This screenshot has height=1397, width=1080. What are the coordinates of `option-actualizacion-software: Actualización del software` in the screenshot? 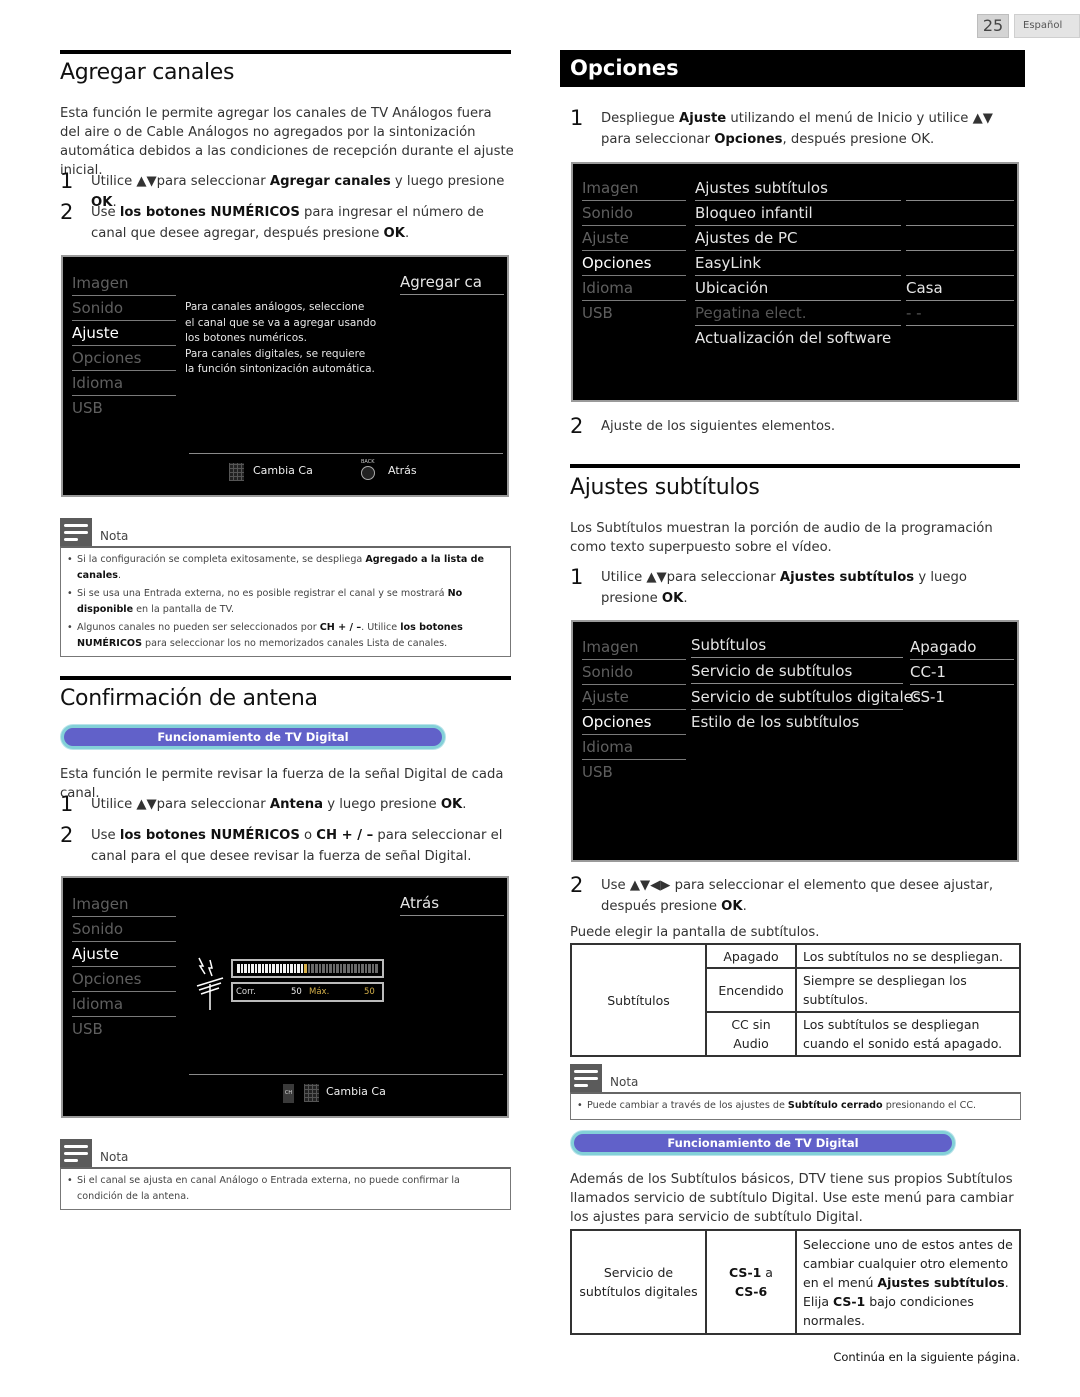 It's located at (793, 338).